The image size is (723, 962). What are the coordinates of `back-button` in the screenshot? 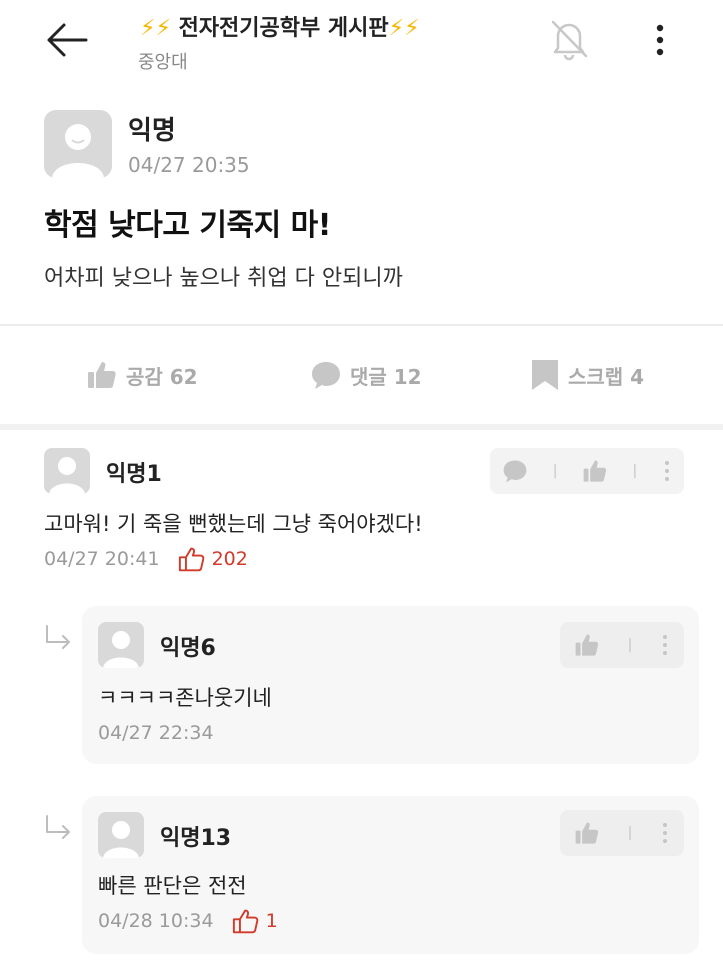 It's located at (67, 40).